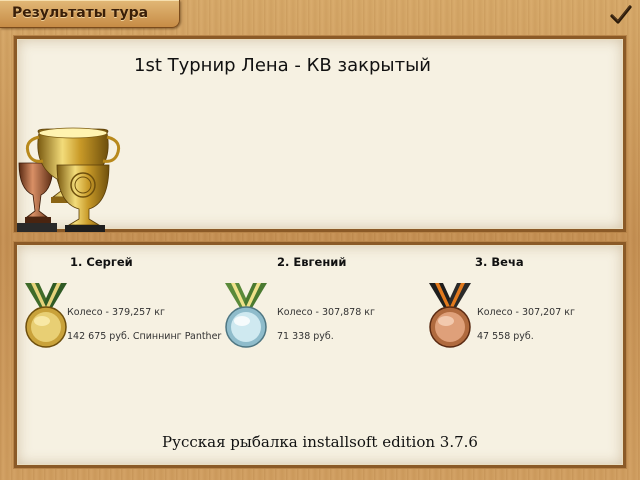 The height and width of the screenshot is (480, 640). Describe the element at coordinates (80, 13) in the screenshot. I see `tab-title: Результаты тура` at that location.